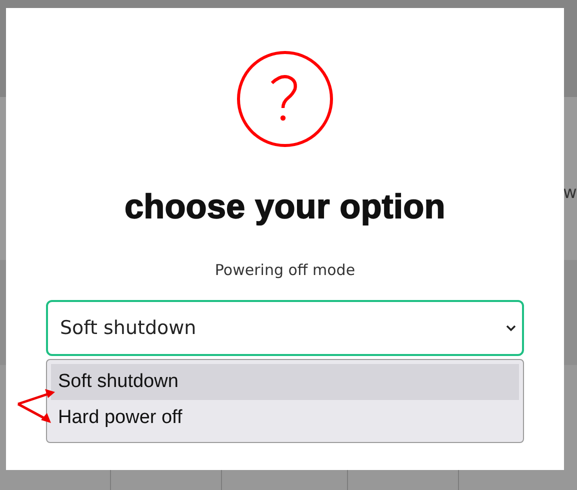  Describe the element at coordinates (285, 328) in the screenshot. I see `mode-select: Soft shutdown` at that location.